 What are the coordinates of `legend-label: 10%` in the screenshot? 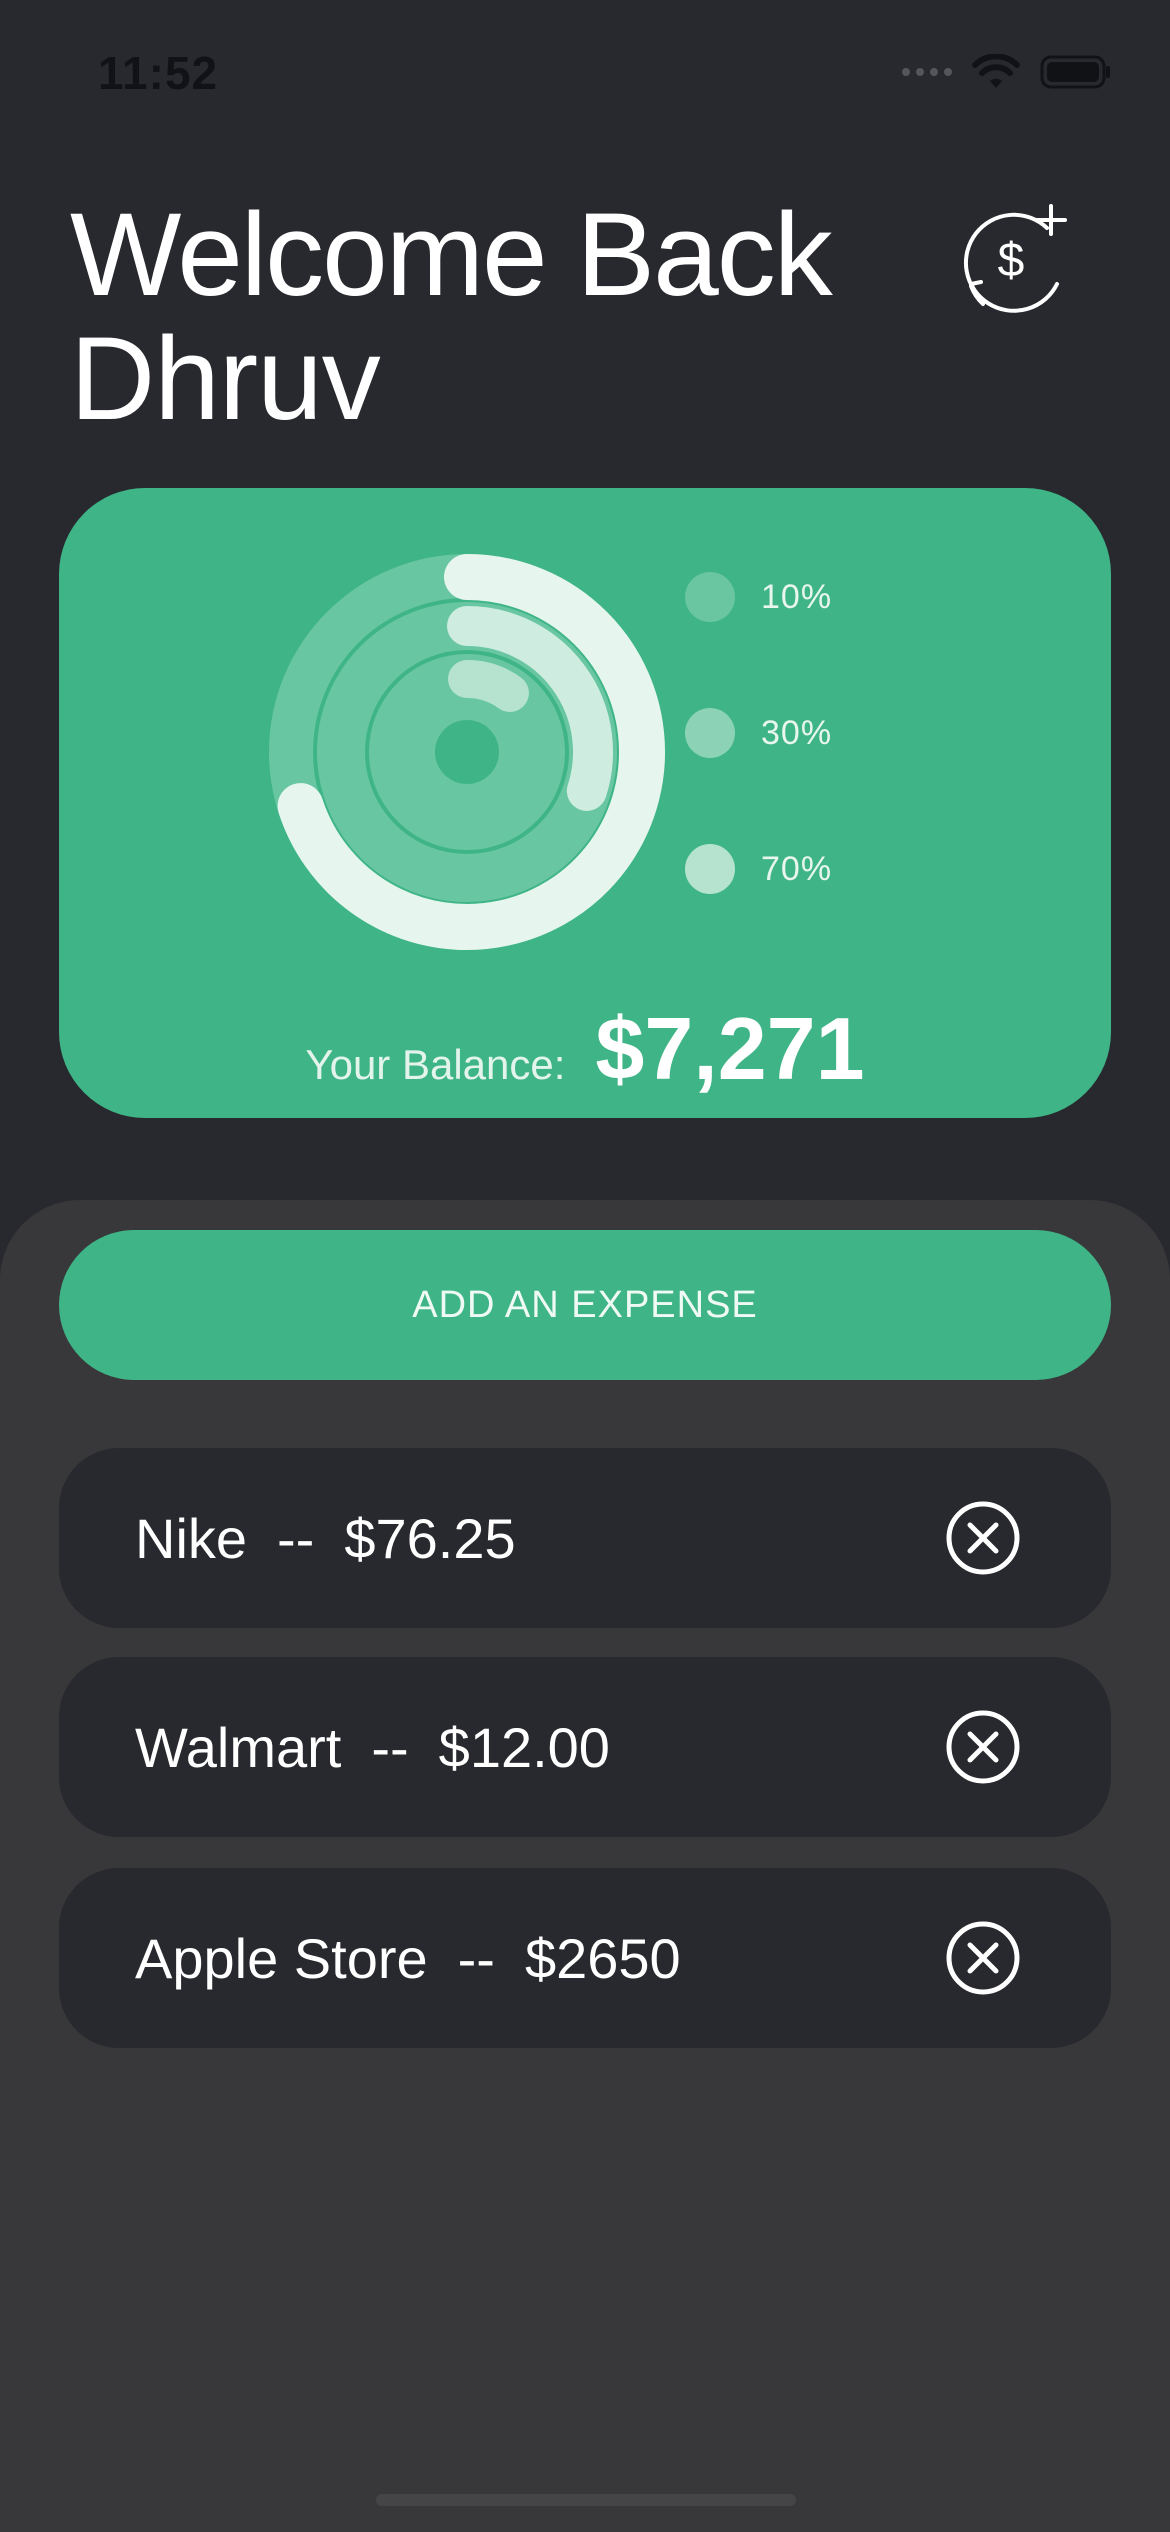 It's located at (797, 596).